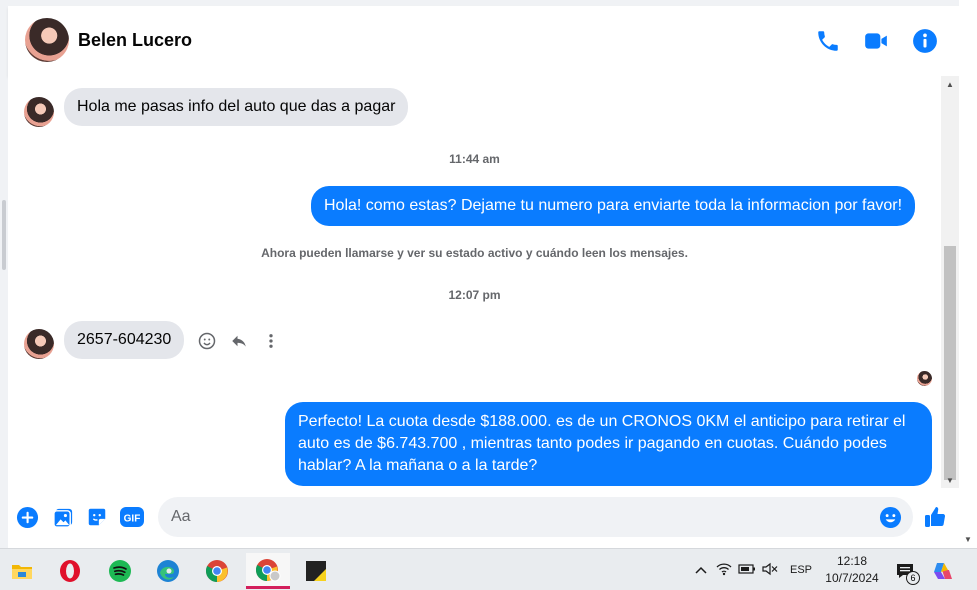 Image resolution: width=977 pixels, height=590 pixels. What do you see at coordinates (27, 517) in the screenshot?
I see `plus-icon` at bounding box center [27, 517].